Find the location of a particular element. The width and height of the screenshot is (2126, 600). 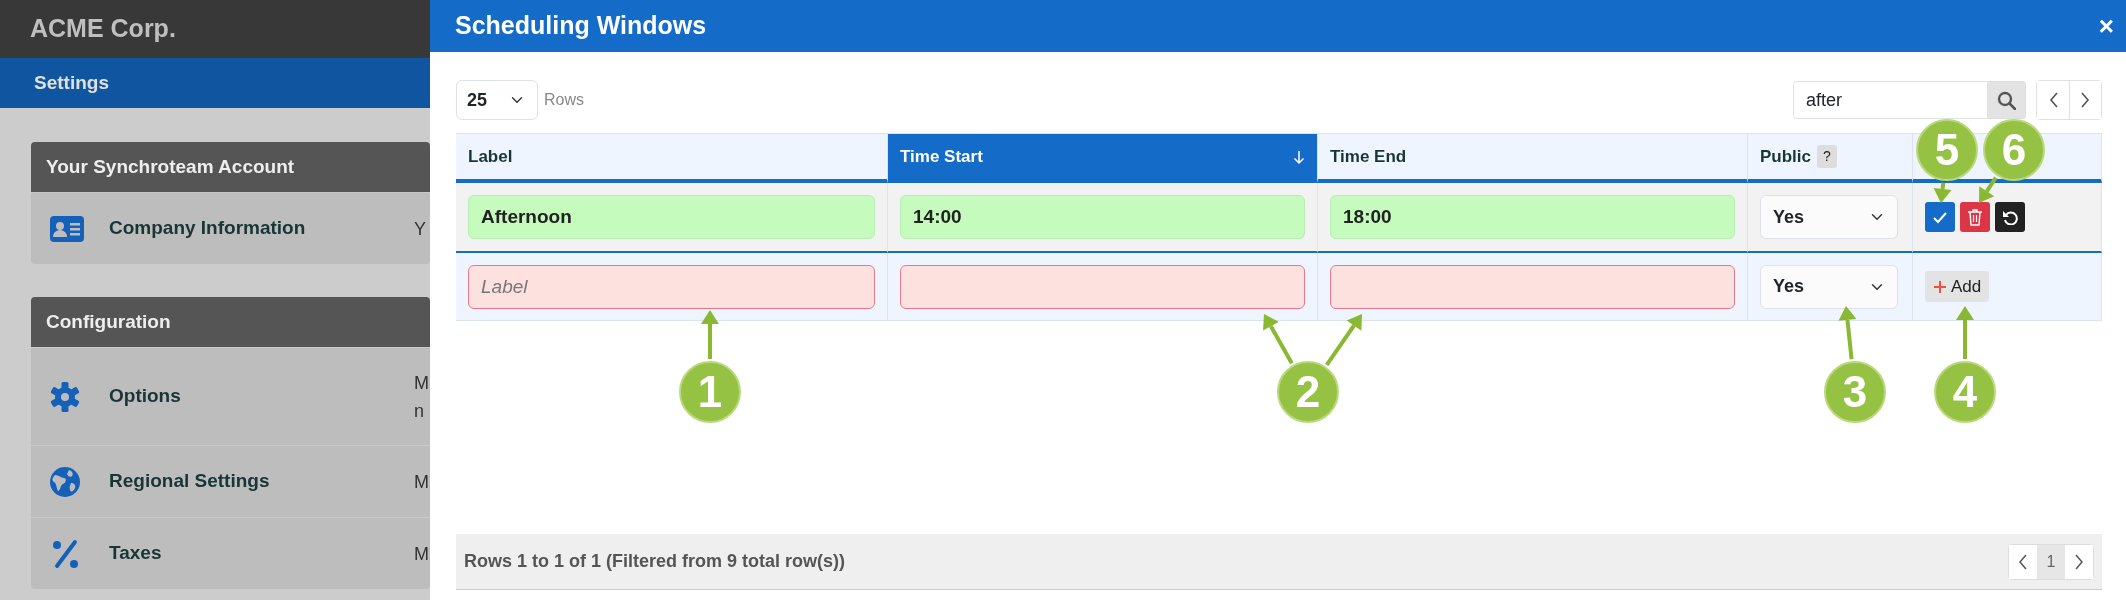

column-header: Time End is located at coordinates (1533, 158).